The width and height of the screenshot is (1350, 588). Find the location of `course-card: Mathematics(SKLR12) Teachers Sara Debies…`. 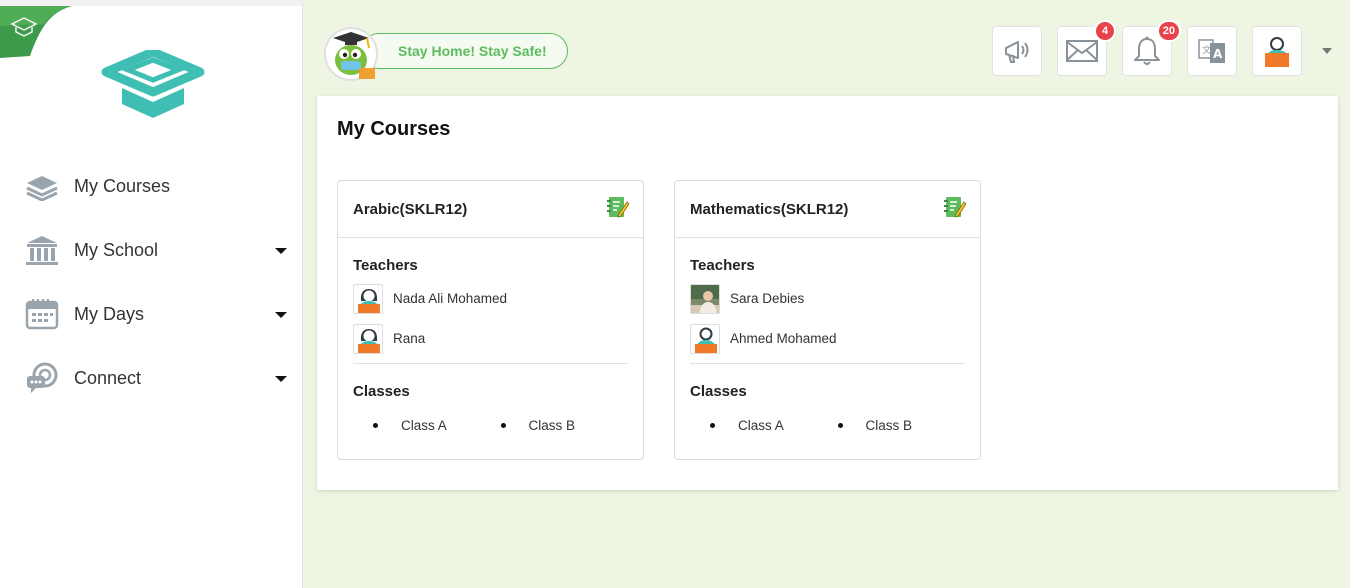

course-card: Mathematics(SKLR12) Teachers Sara Debies… is located at coordinates (827, 320).